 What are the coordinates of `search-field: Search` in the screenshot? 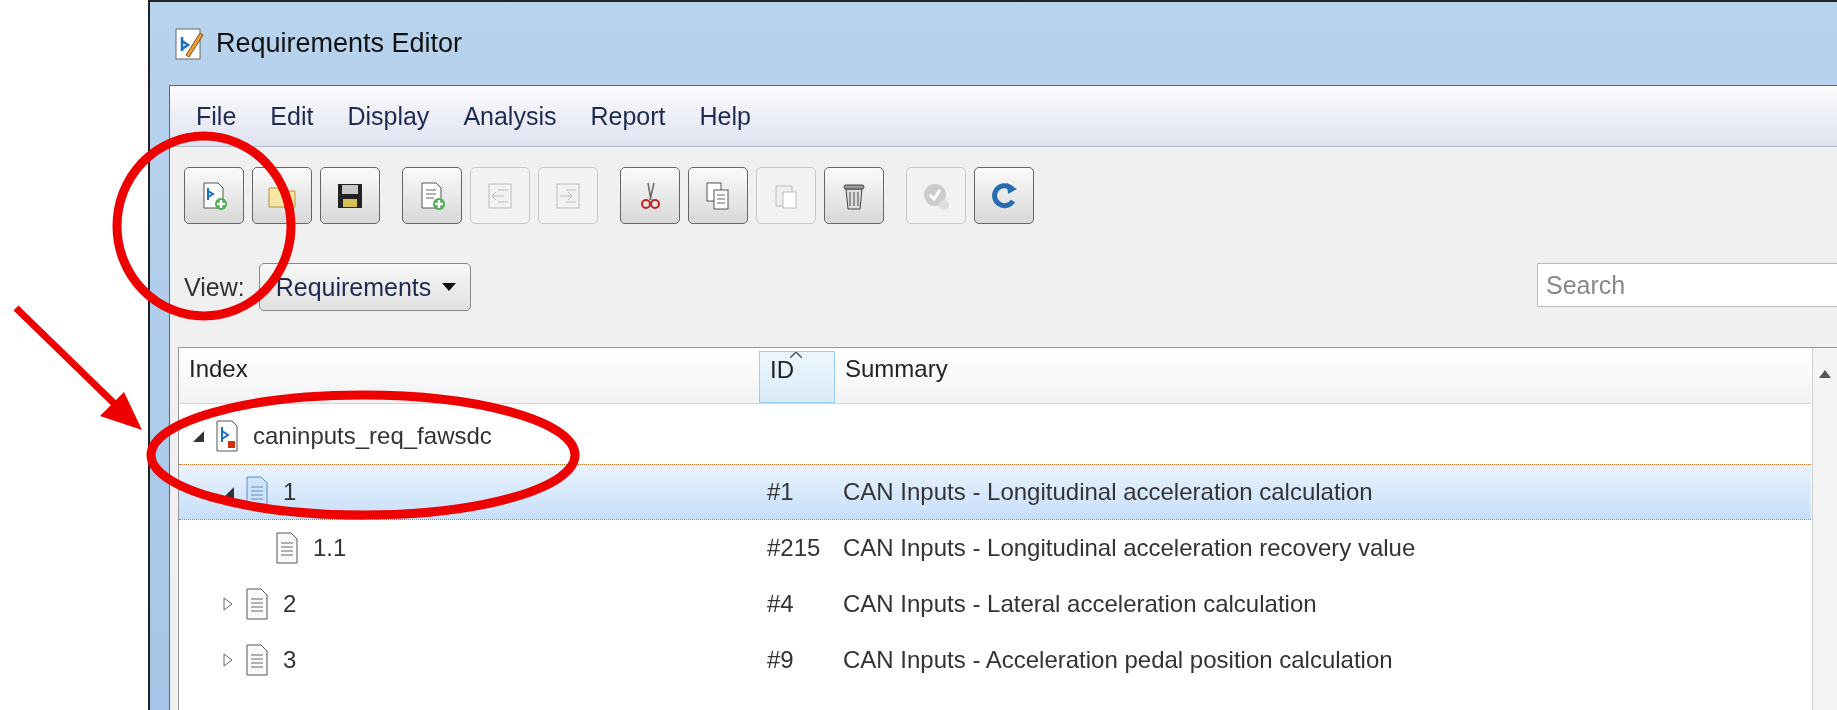 It's located at (1687, 285).